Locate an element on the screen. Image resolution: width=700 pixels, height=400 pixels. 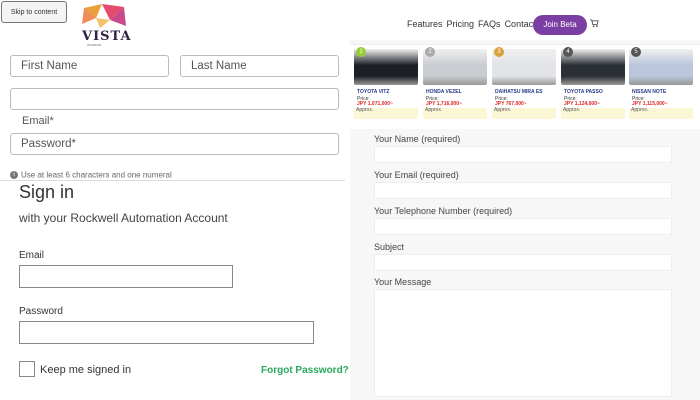
last-name-input: Last Name is located at coordinates (259, 66).